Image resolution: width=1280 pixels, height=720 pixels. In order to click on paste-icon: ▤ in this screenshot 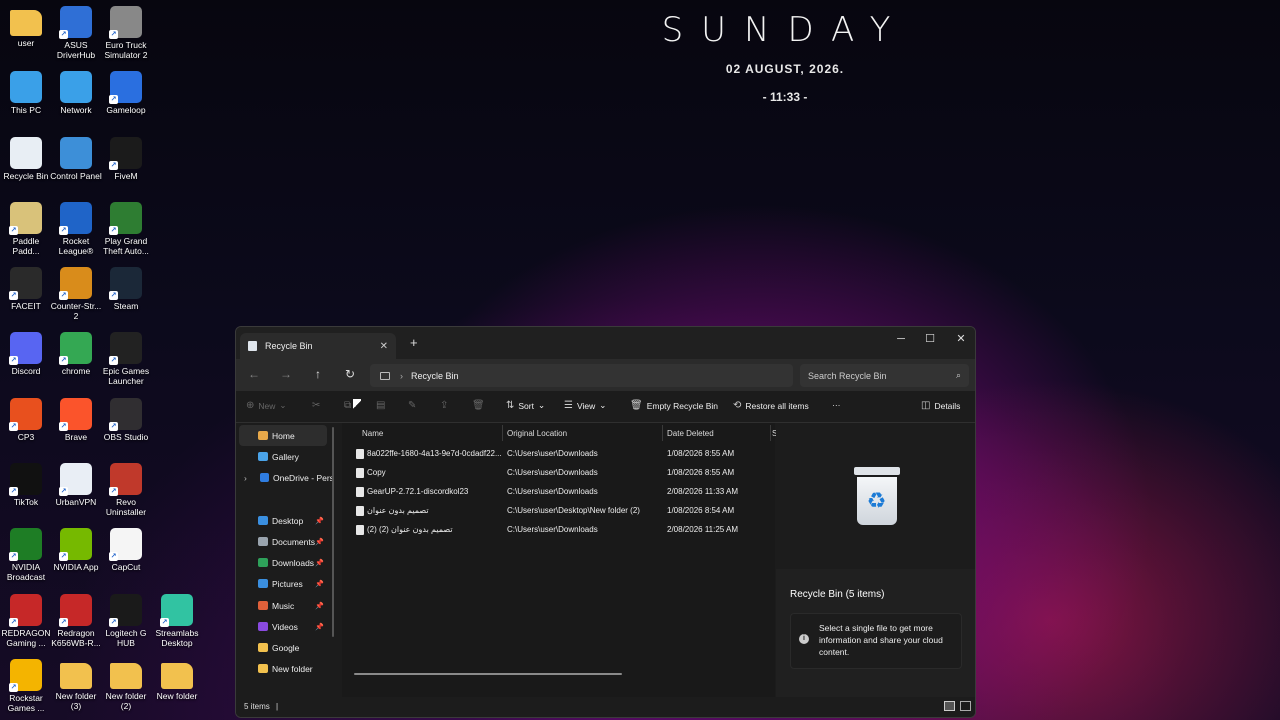, I will do `click(380, 405)`.